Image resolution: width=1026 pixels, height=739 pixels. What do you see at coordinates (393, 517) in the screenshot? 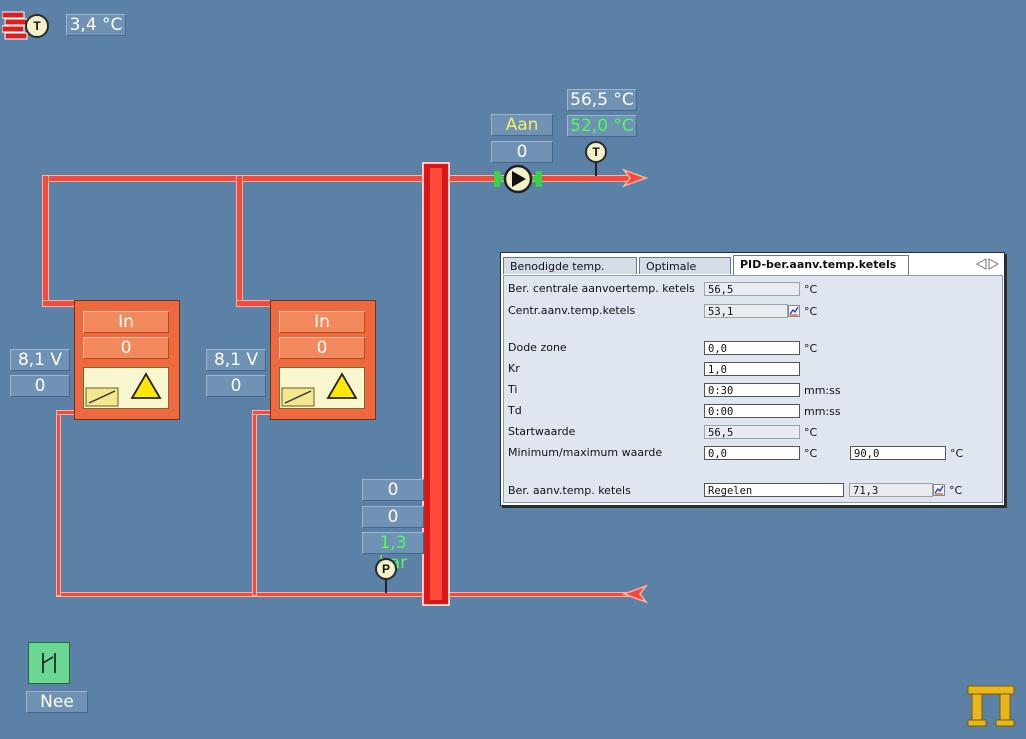
I see `header-value-2: 0` at bounding box center [393, 517].